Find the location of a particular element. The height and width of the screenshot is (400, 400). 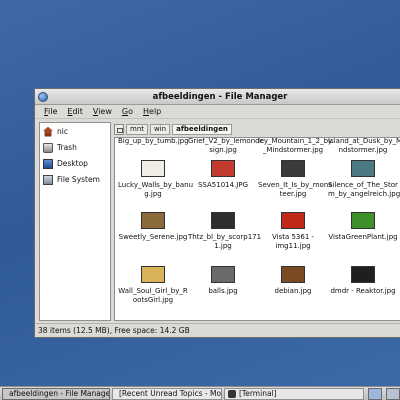

menu-file: File is located at coordinates (50, 111).